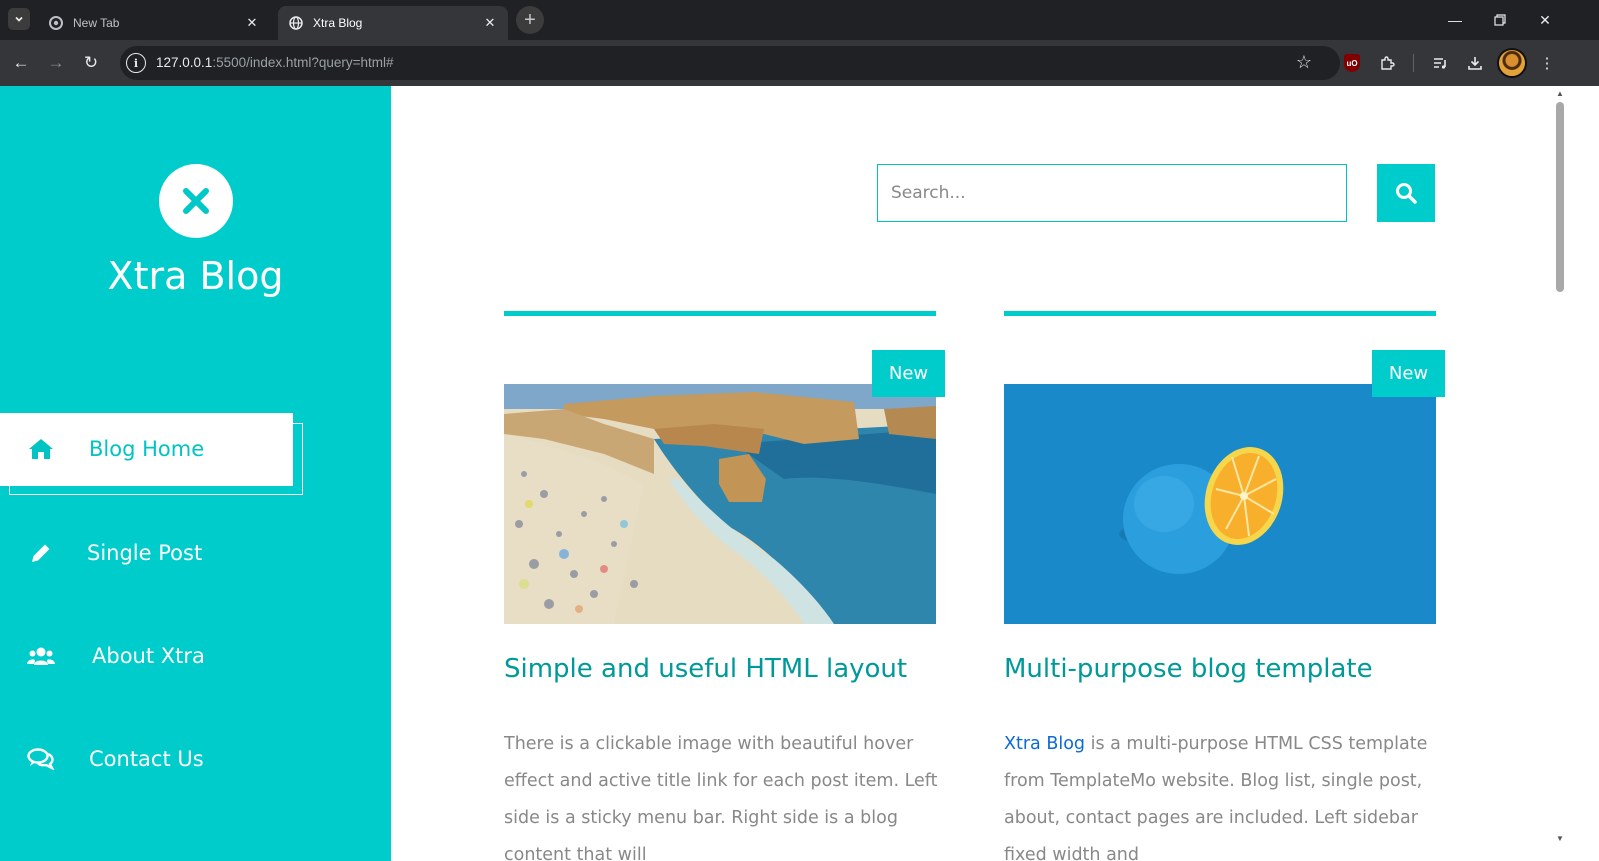 The image size is (1599, 861). Describe the element at coordinates (148, 656) in the screenshot. I see `nav-label: About Xtra` at that location.